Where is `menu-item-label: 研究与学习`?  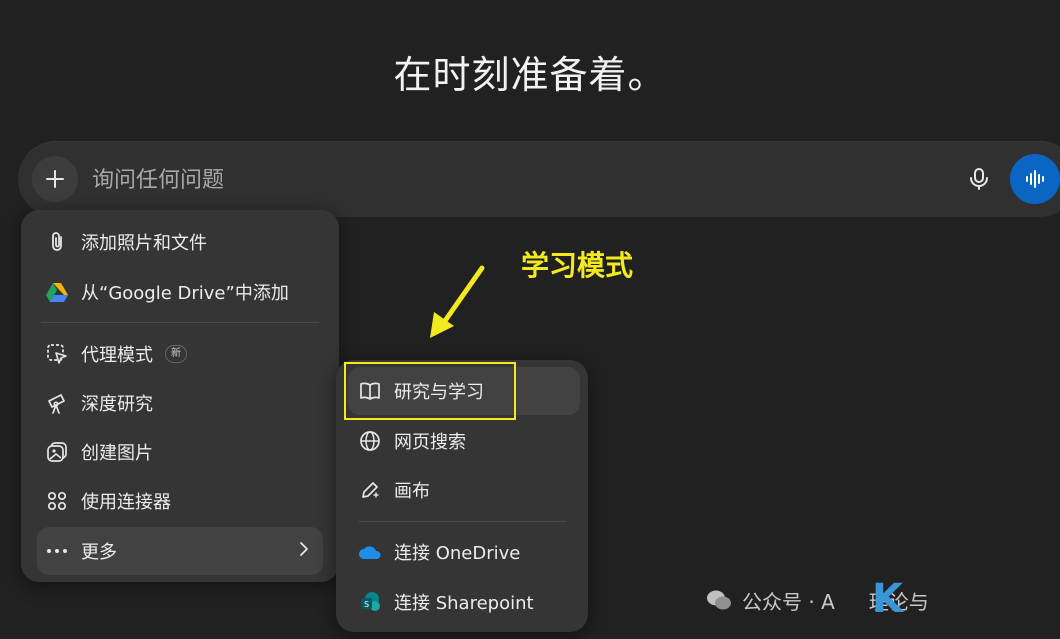 menu-item-label: 研究与学习 is located at coordinates (439, 392).